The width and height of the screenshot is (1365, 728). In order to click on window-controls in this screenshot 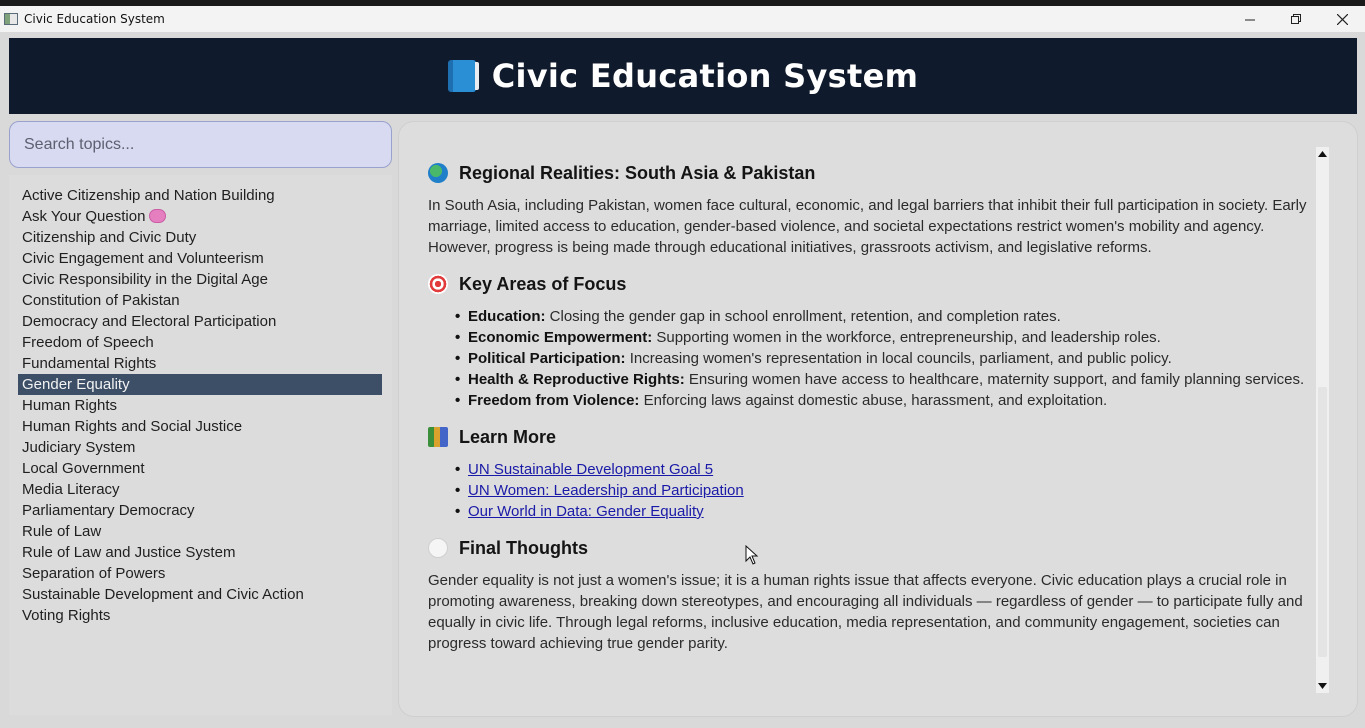, I will do `click(1296, 19)`.